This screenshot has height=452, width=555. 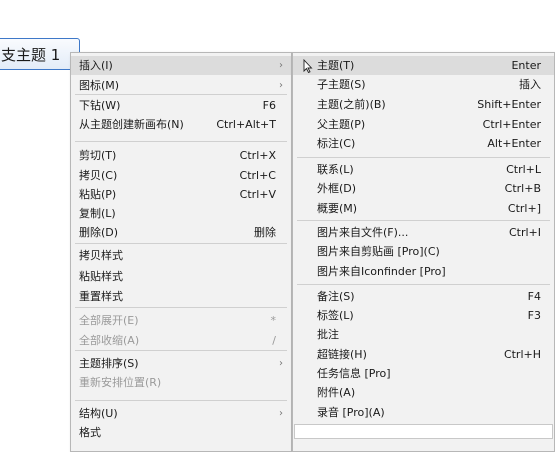 I want to click on menu-item-label: 附件(A), so click(x=336, y=392).